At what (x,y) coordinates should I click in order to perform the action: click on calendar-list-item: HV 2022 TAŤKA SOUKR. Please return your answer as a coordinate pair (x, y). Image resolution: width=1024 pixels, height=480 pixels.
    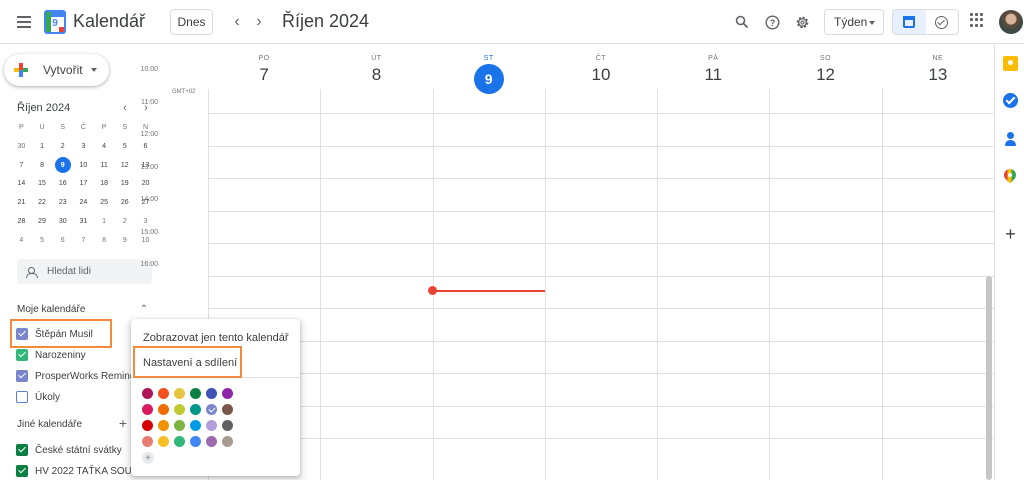
    Looking at the image, I should click on (81, 471).